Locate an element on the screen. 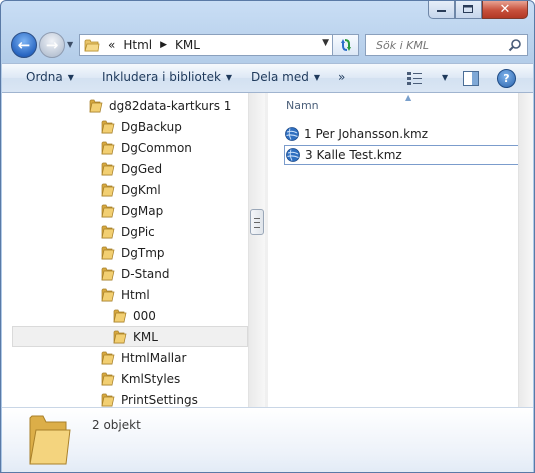 The image size is (535, 473). include-in-library-menu: Inkludera i bibliotek ▼ is located at coordinates (167, 77).